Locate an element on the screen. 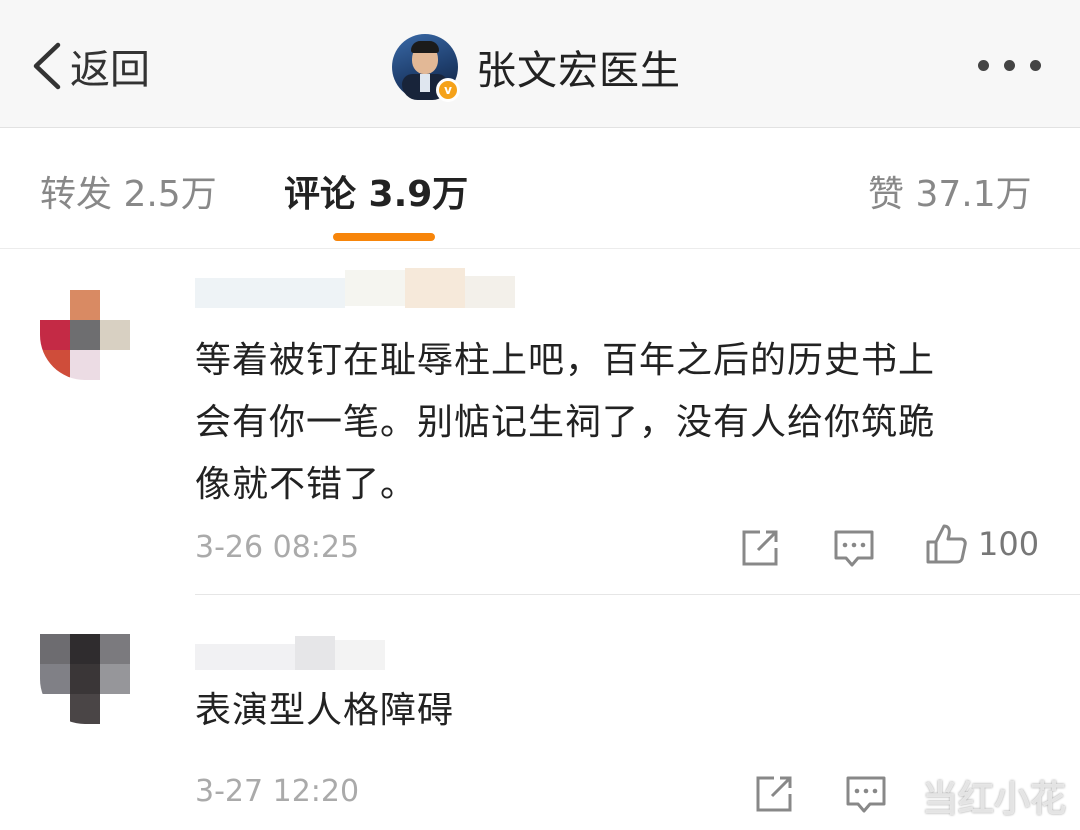 The width and height of the screenshot is (1080, 830). comment-timestamp: 3-27 12:20 is located at coordinates (277, 791).